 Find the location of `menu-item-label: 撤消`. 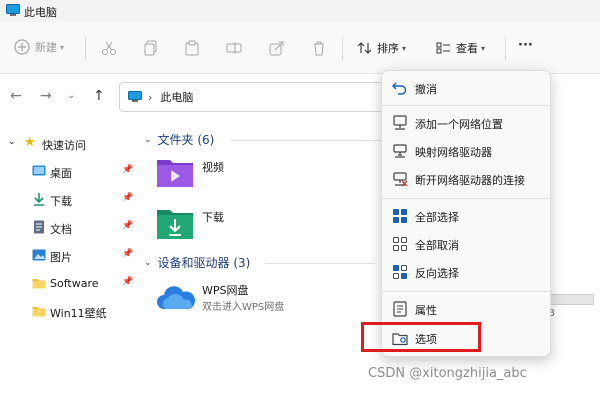

menu-item-label: 撤消 is located at coordinates (426, 89).